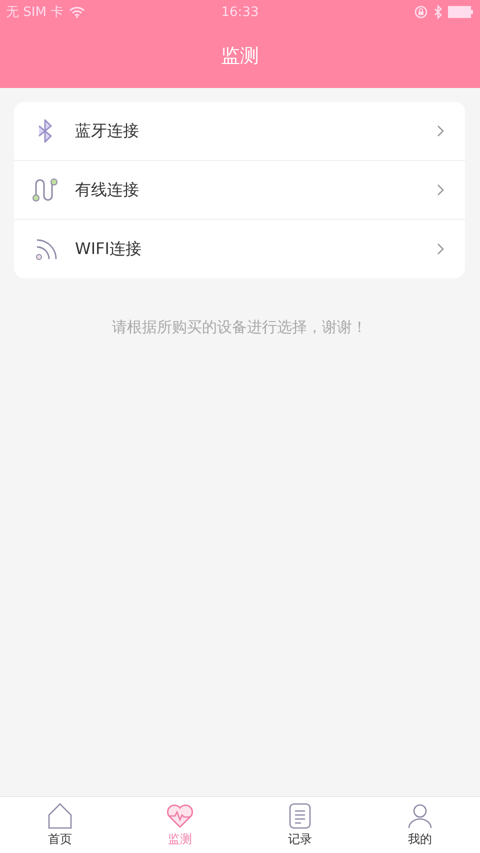 The height and width of the screenshot is (853, 480). Describe the element at coordinates (46, 190) in the screenshot. I see `cable-icon` at that location.